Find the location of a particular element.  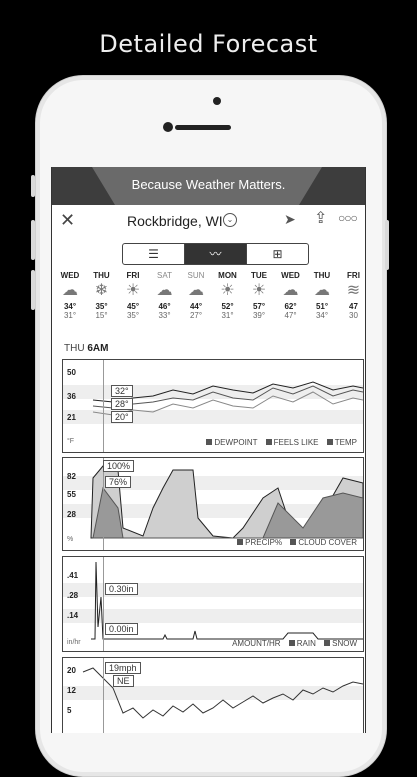

selected-hour: 6AM is located at coordinates (98, 348).